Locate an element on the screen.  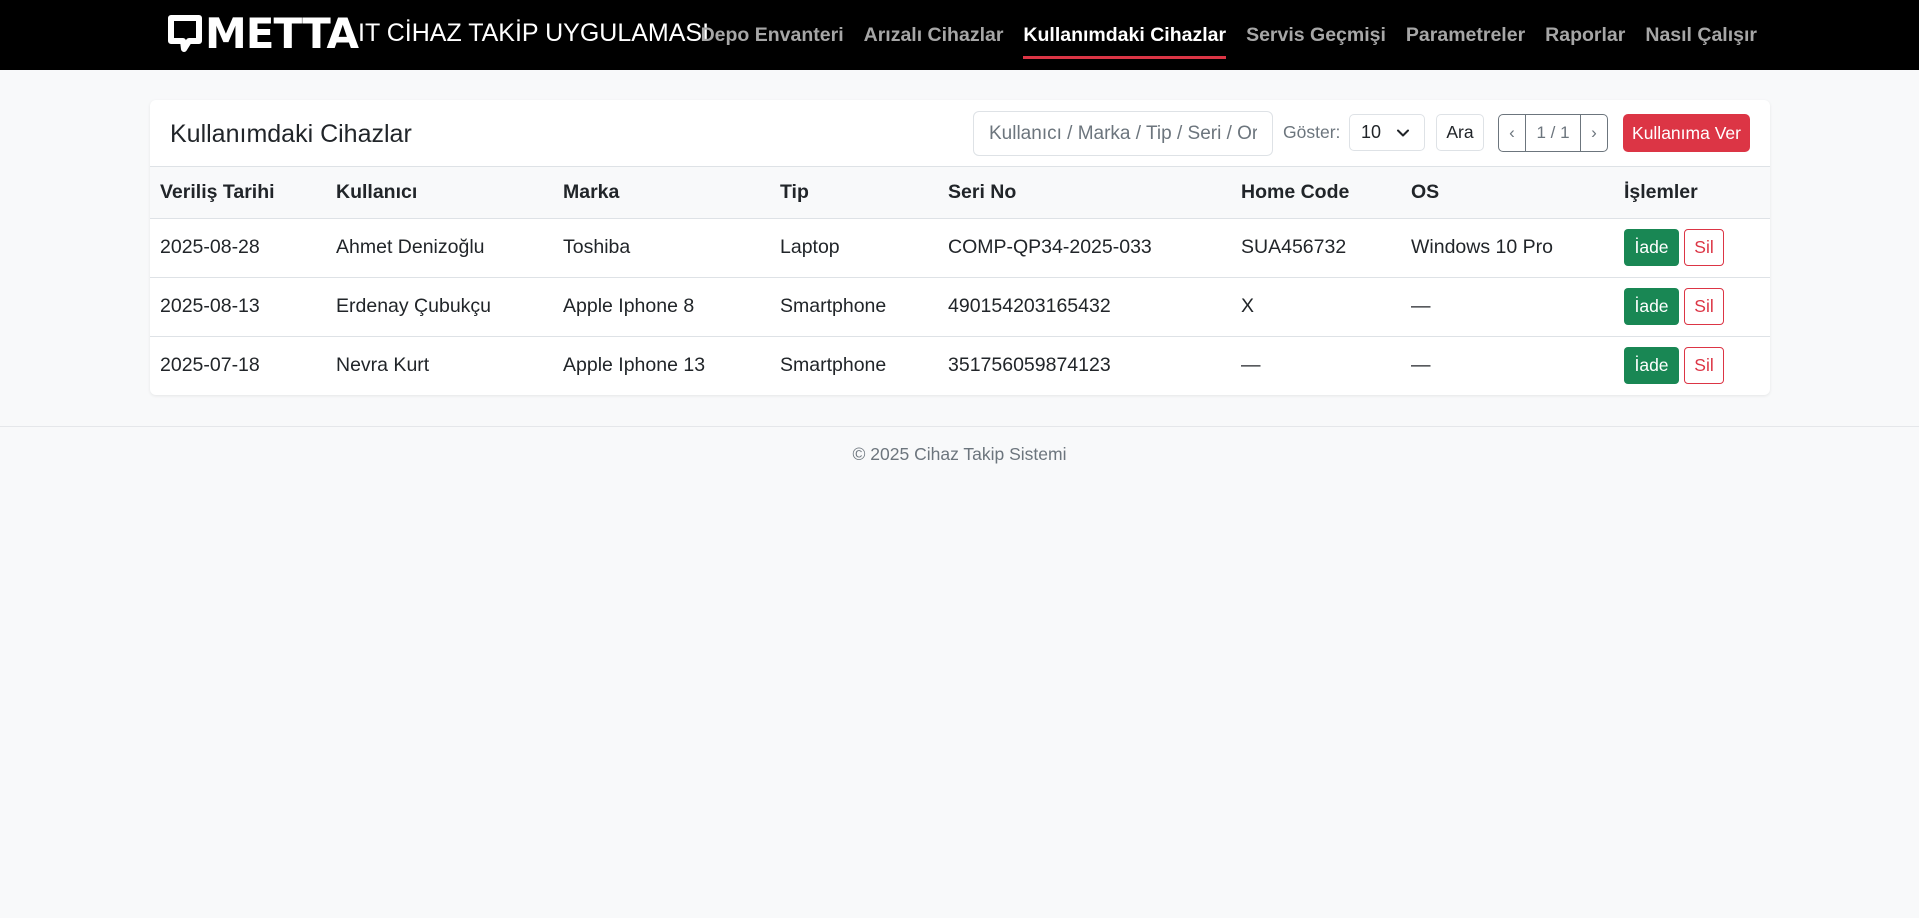
search-input is located at coordinates (1123, 133).